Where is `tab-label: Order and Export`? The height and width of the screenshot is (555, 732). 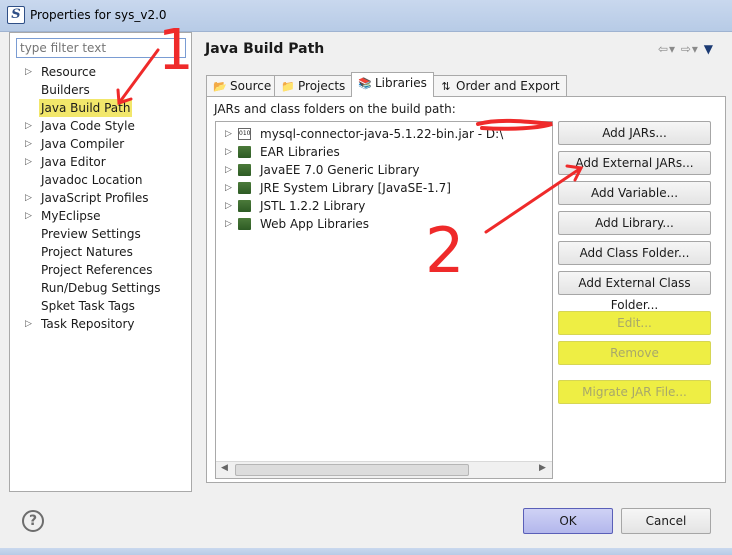
tab-label: Order and Export is located at coordinates (508, 86).